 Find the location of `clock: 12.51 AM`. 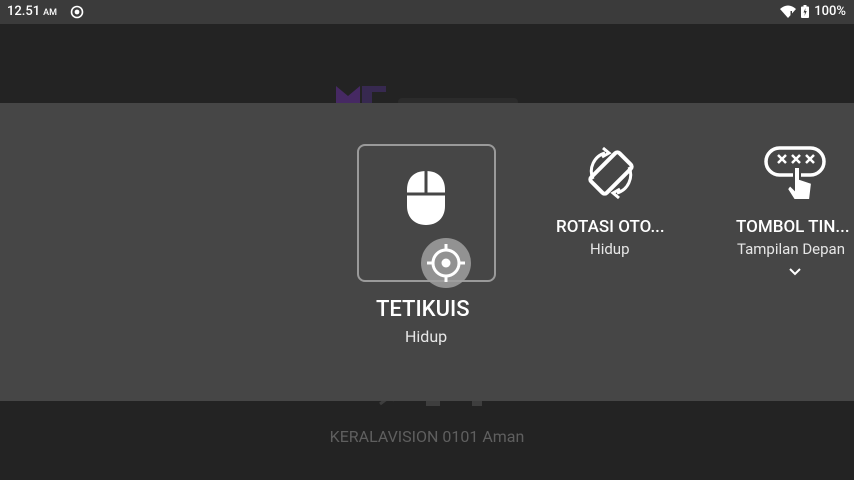

clock: 12.51 AM is located at coordinates (32, 11).